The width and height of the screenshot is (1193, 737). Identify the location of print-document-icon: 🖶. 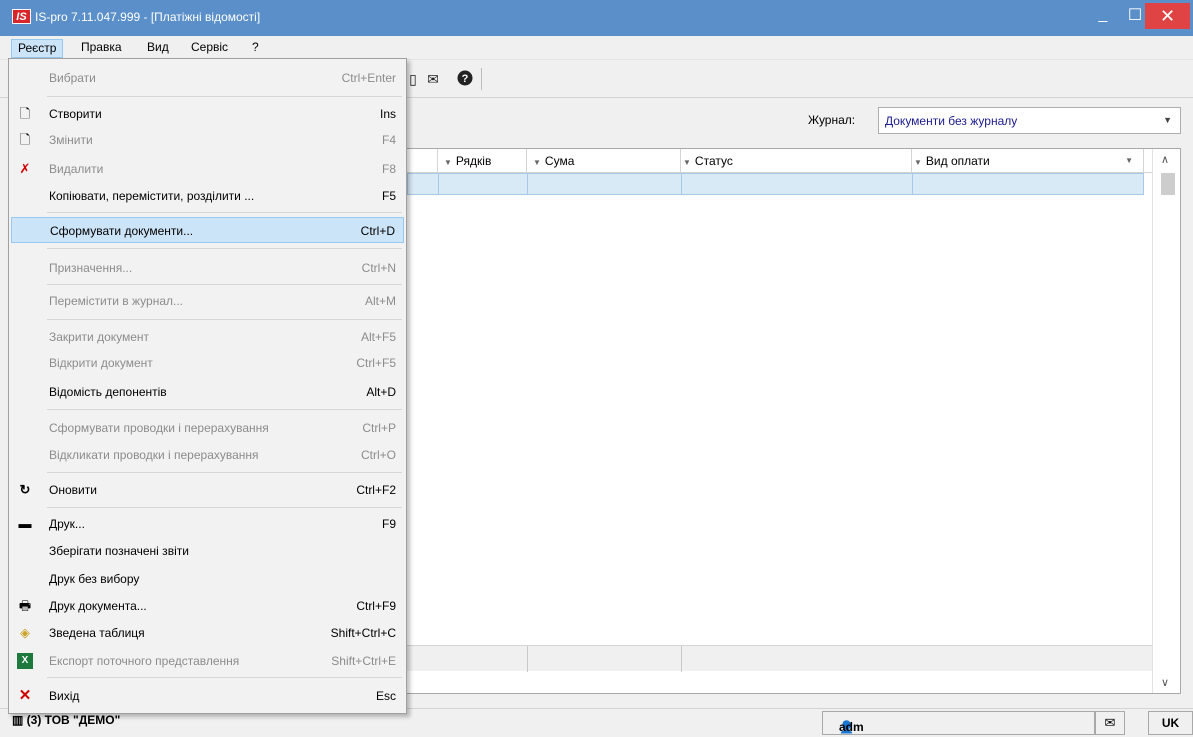
(25, 605).